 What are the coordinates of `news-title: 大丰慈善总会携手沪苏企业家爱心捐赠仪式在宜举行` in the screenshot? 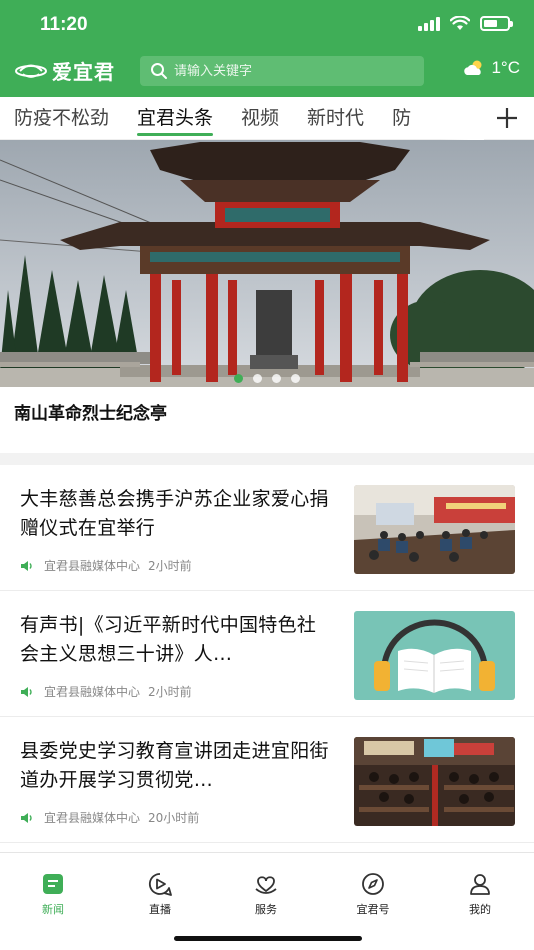 It's located at (176, 514).